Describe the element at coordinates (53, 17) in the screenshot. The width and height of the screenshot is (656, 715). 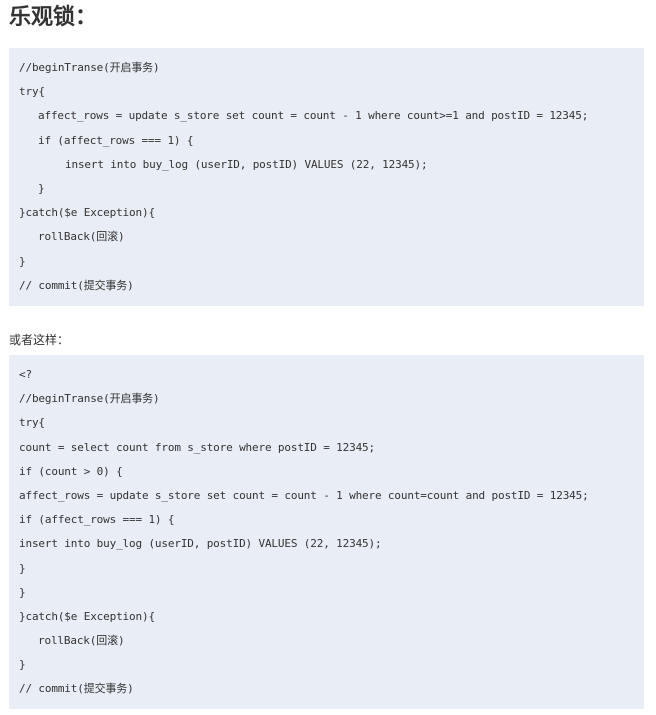
I see `section-heading: 乐观锁：` at that location.